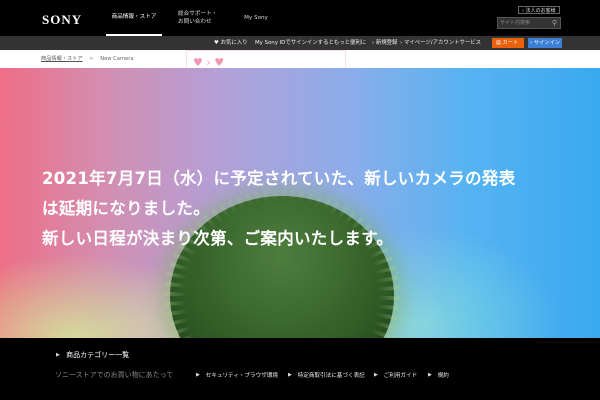 Image resolution: width=600 pixels, height=400 pixels. I want to click on nav-support-label: 総合サポート・お問い合わせ, so click(198, 18).